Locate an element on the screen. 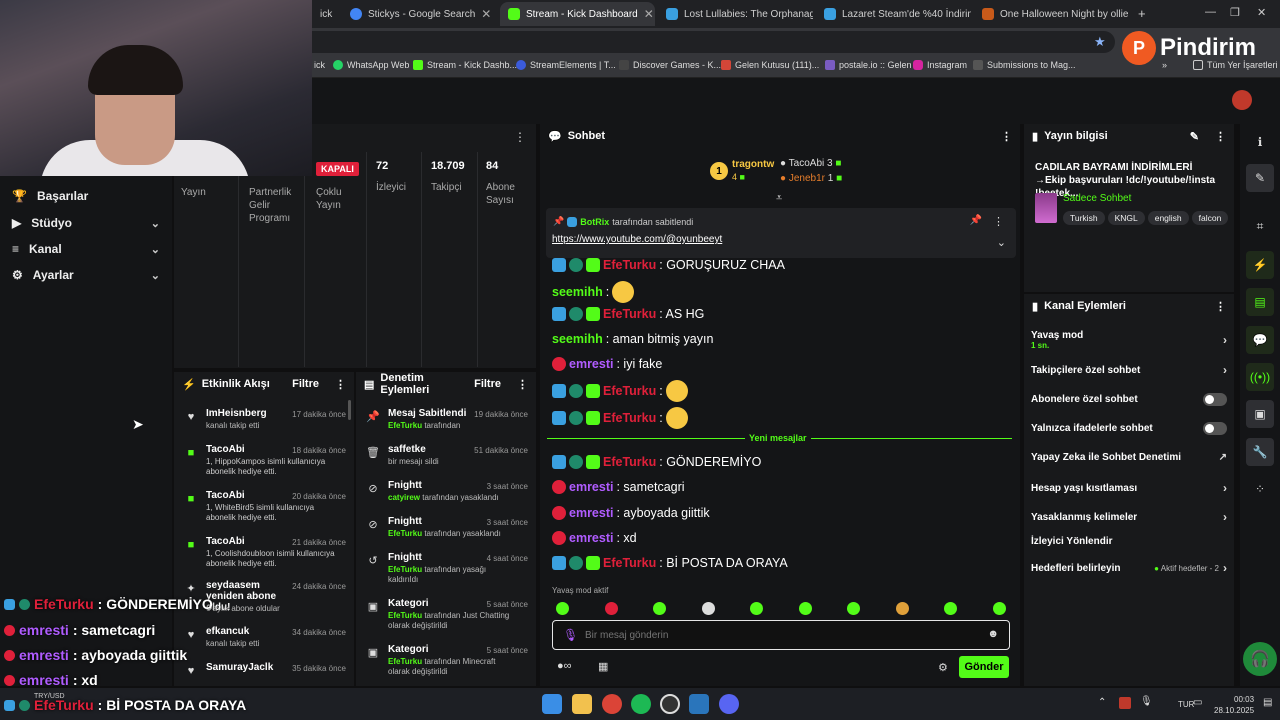 Image resolution: width=1280 pixels, height=720 pixels. clock: 00:03 28.10.2025 is located at coordinates (1234, 705).